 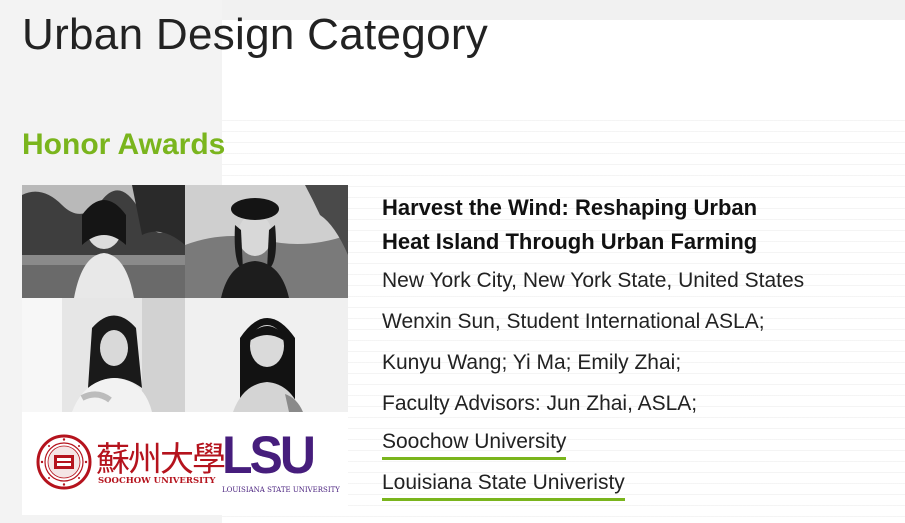 I want to click on soochow-chinese-name: 蘇州大學, so click(x=161, y=460).